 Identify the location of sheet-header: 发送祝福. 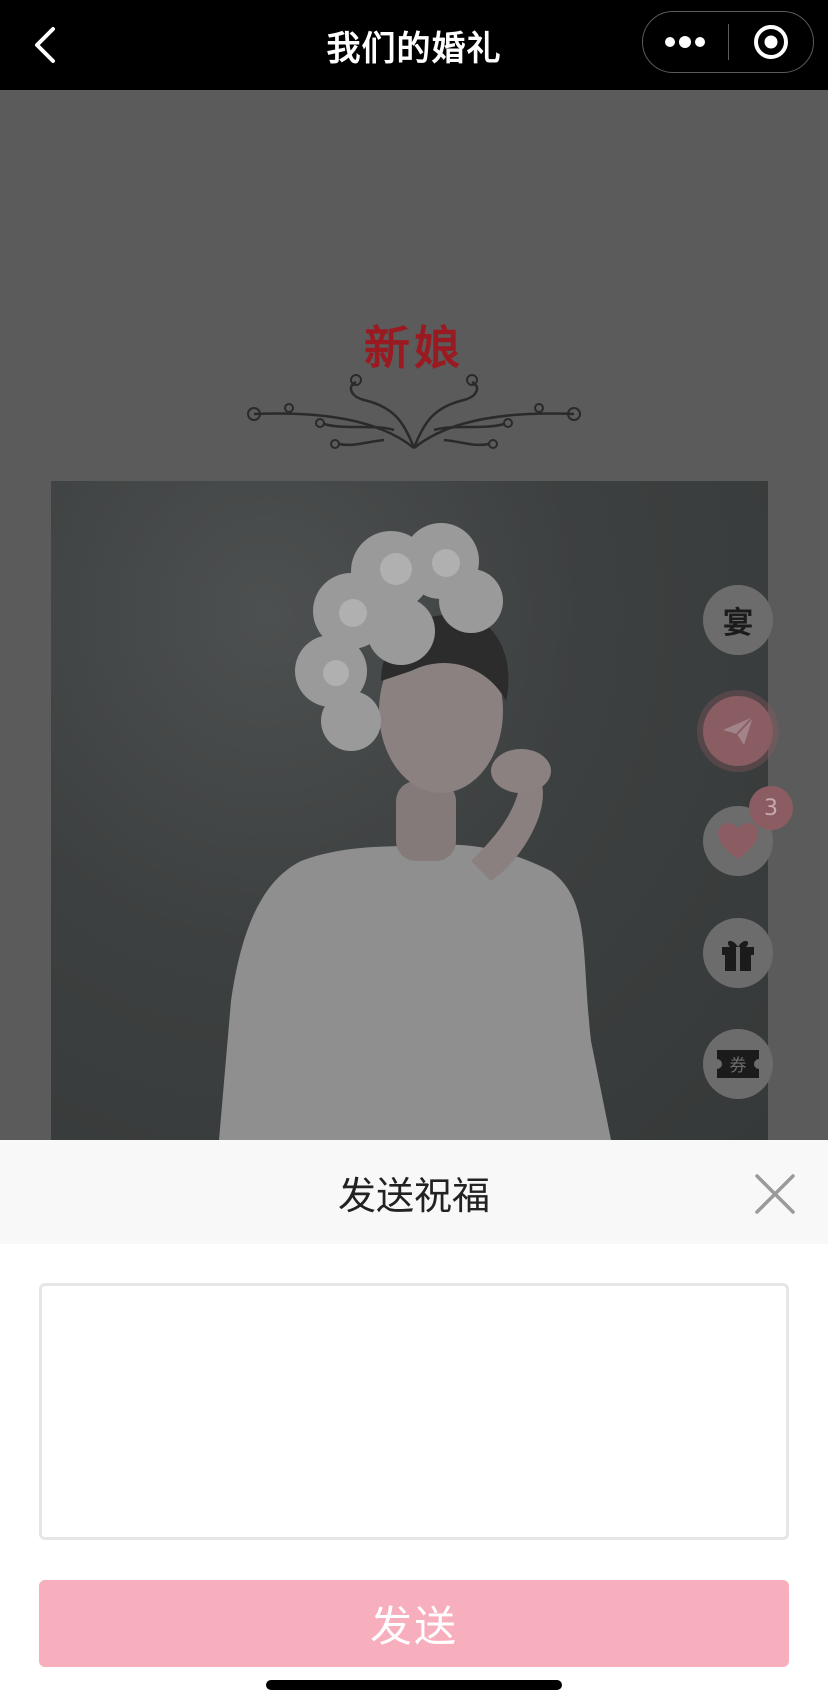
(414, 1192).